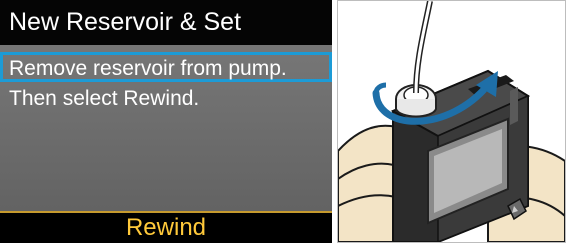 This screenshot has height=243, width=566. Describe the element at coordinates (166, 22) in the screenshot. I see `screen-title: New Reservoir & Set` at that location.